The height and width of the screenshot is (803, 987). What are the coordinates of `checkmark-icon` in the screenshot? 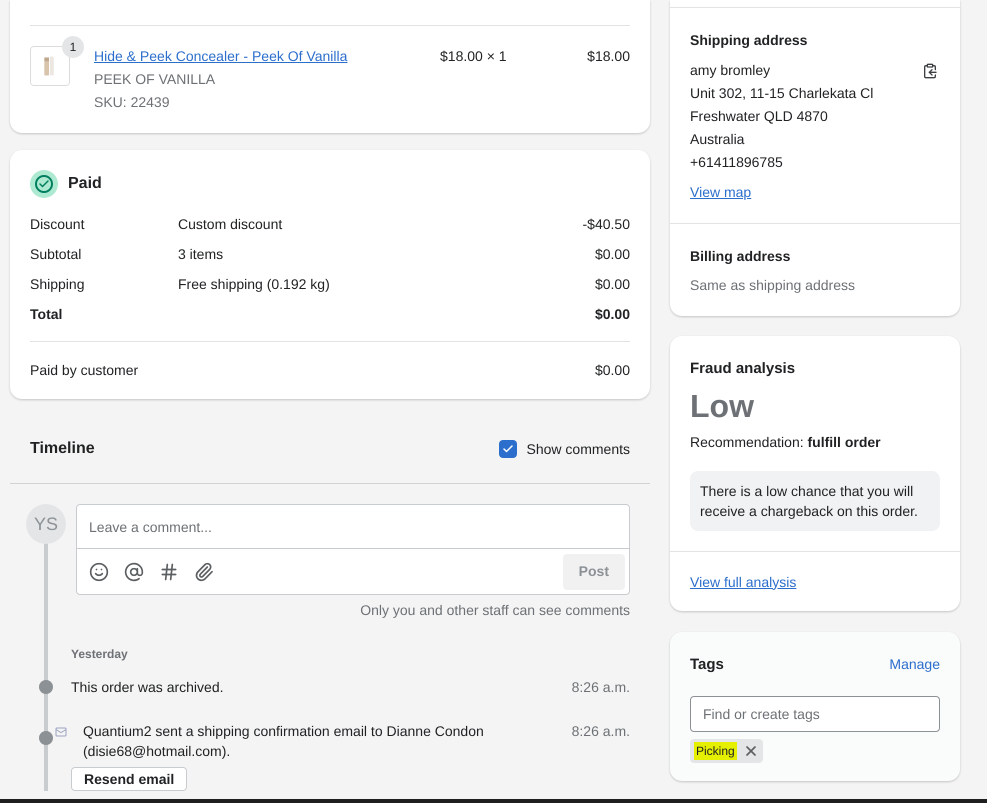 It's located at (508, 449).